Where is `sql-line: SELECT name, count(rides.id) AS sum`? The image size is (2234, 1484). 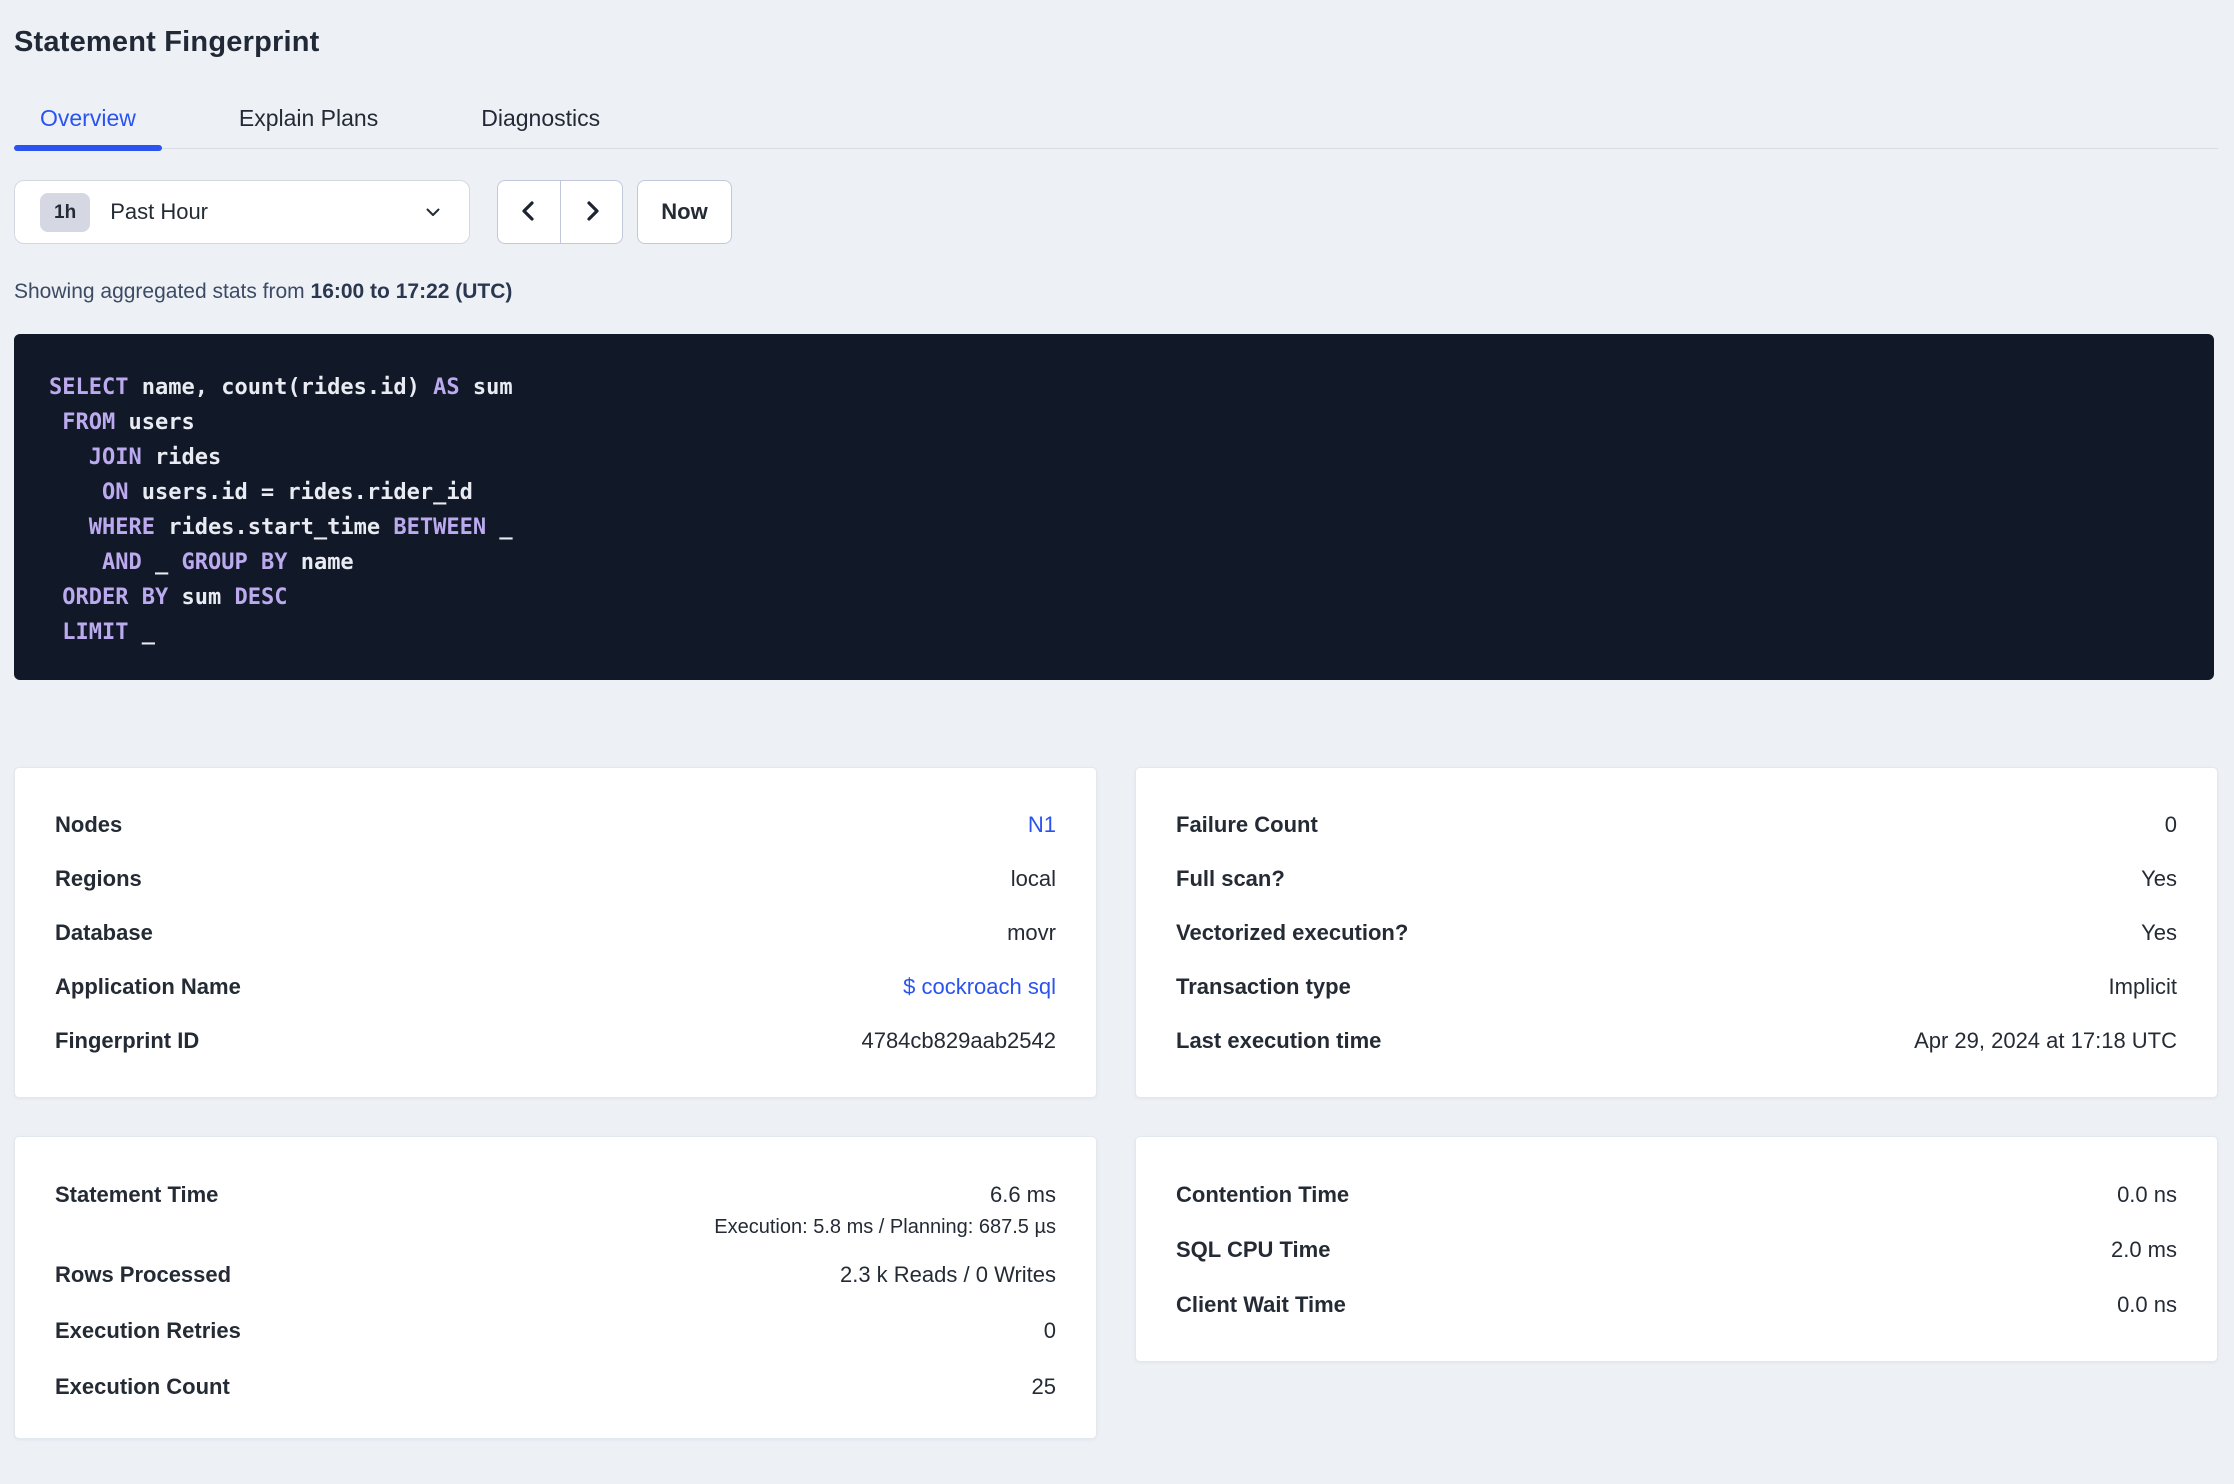
sql-line: SELECT name, count(rides.id) AS sum is located at coordinates (1116, 387).